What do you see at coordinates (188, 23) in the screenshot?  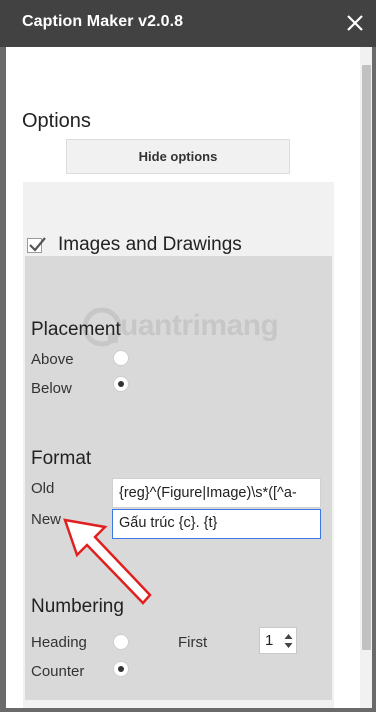 I see `title-bar: Caption Maker v2.0.8` at bounding box center [188, 23].